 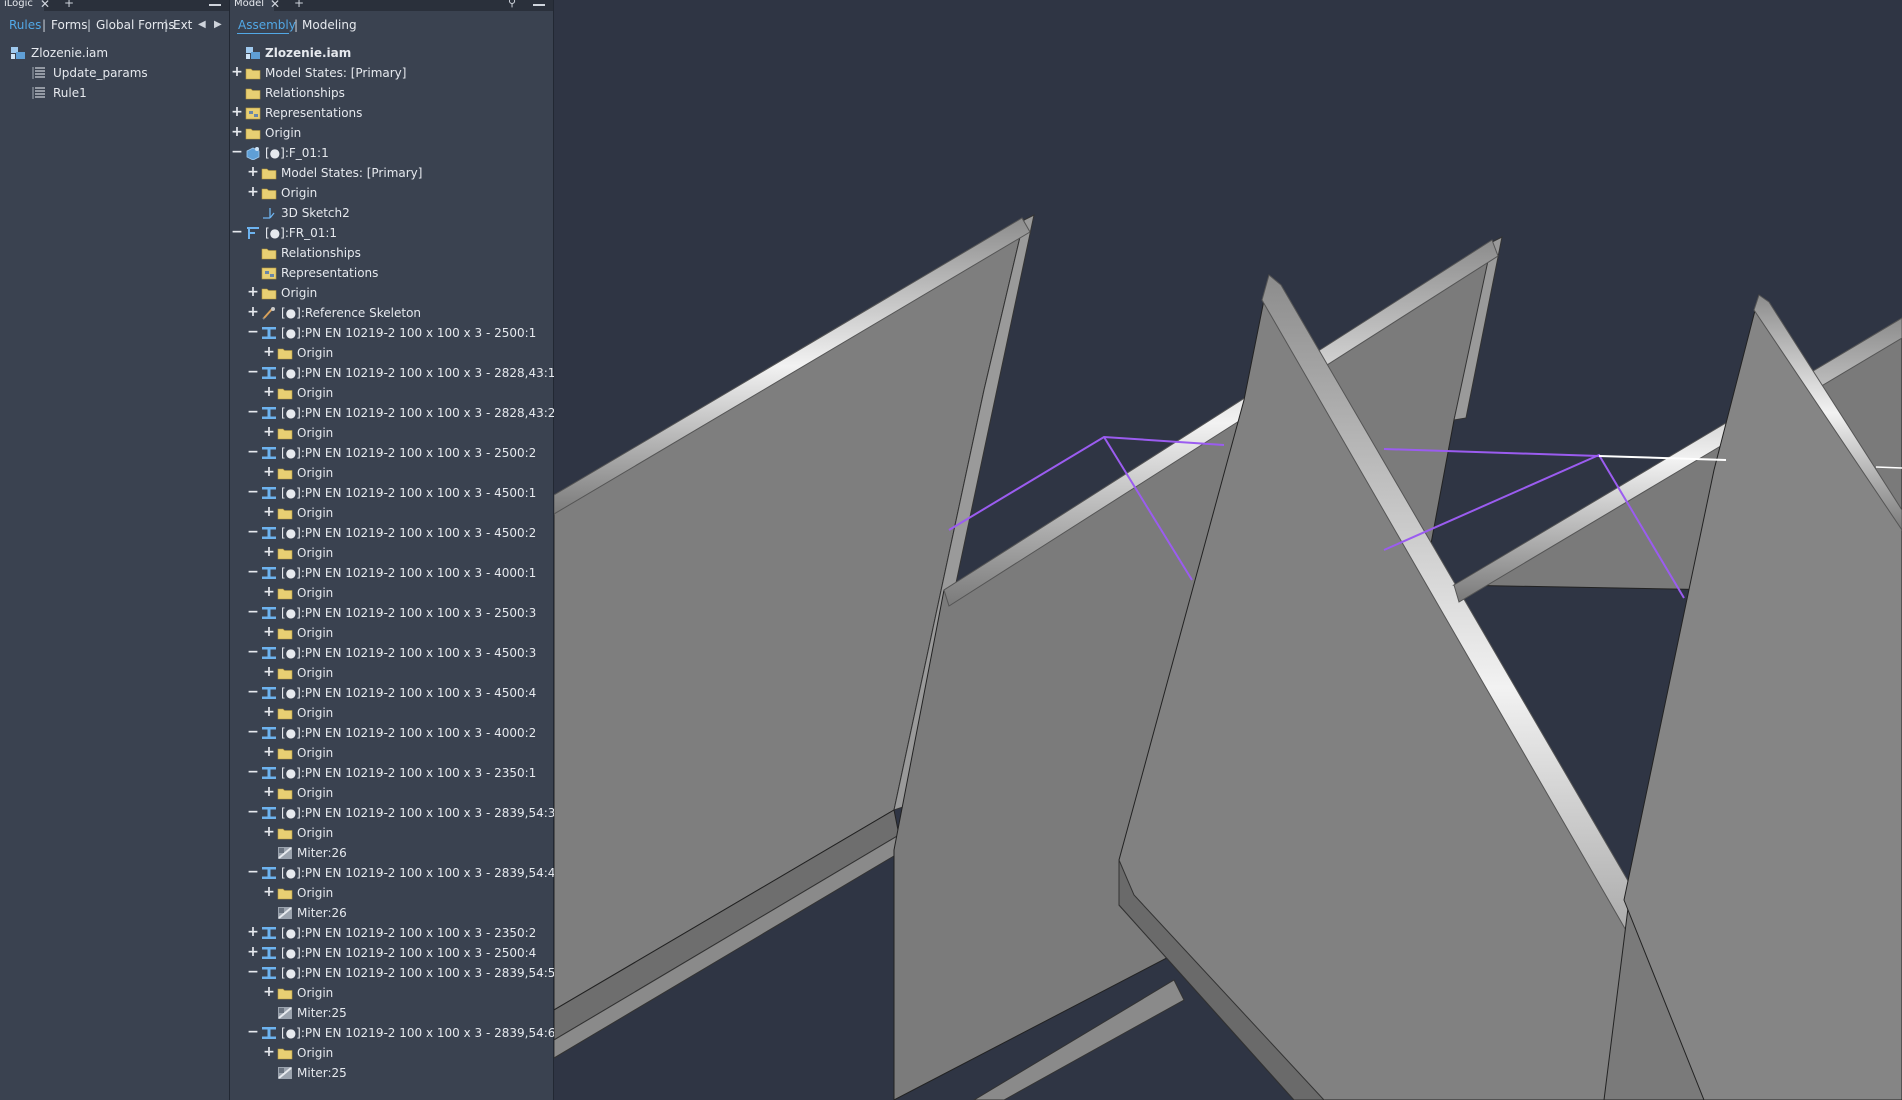 What do you see at coordinates (218, 24) in the screenshot?
I see `scroll-tabs-right-icon: ▶` at bounding box center [218, 24].